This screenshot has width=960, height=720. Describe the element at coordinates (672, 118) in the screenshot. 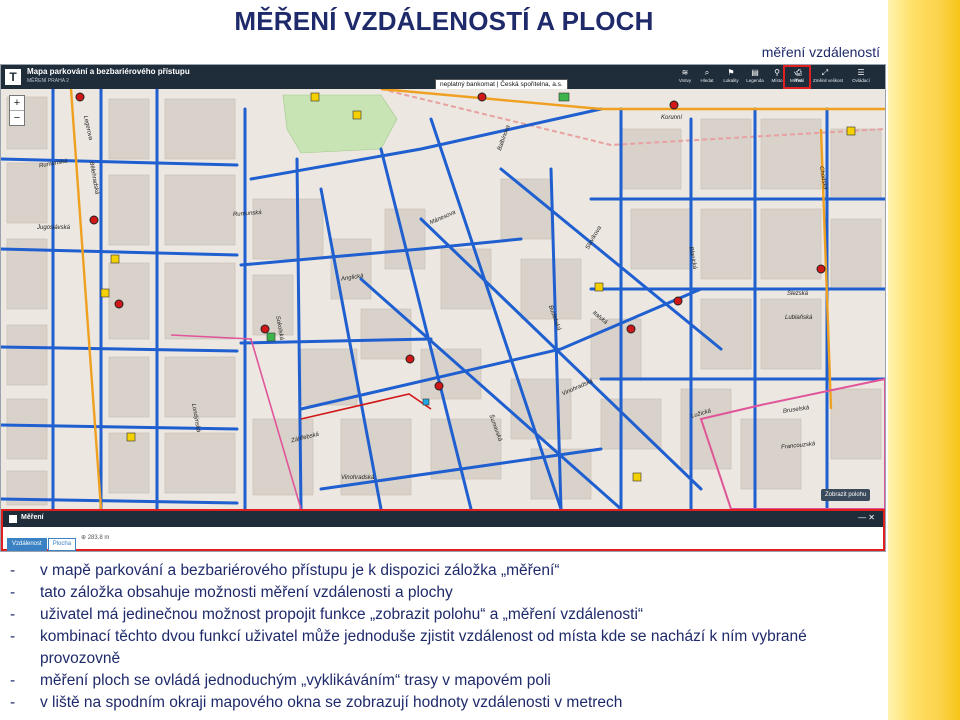

I see `street-label: Korunní` at that location.